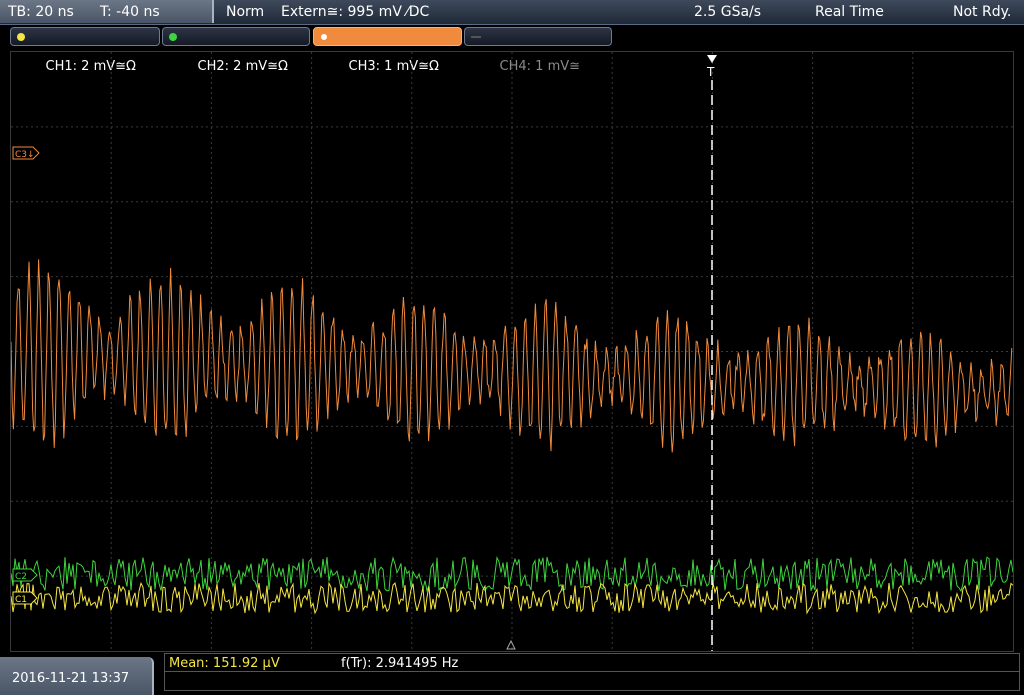  What do you see at coordinates (710, 72) in the screenshot?
I see `trigger-marker-label: T` at bounding box center [710, 72].